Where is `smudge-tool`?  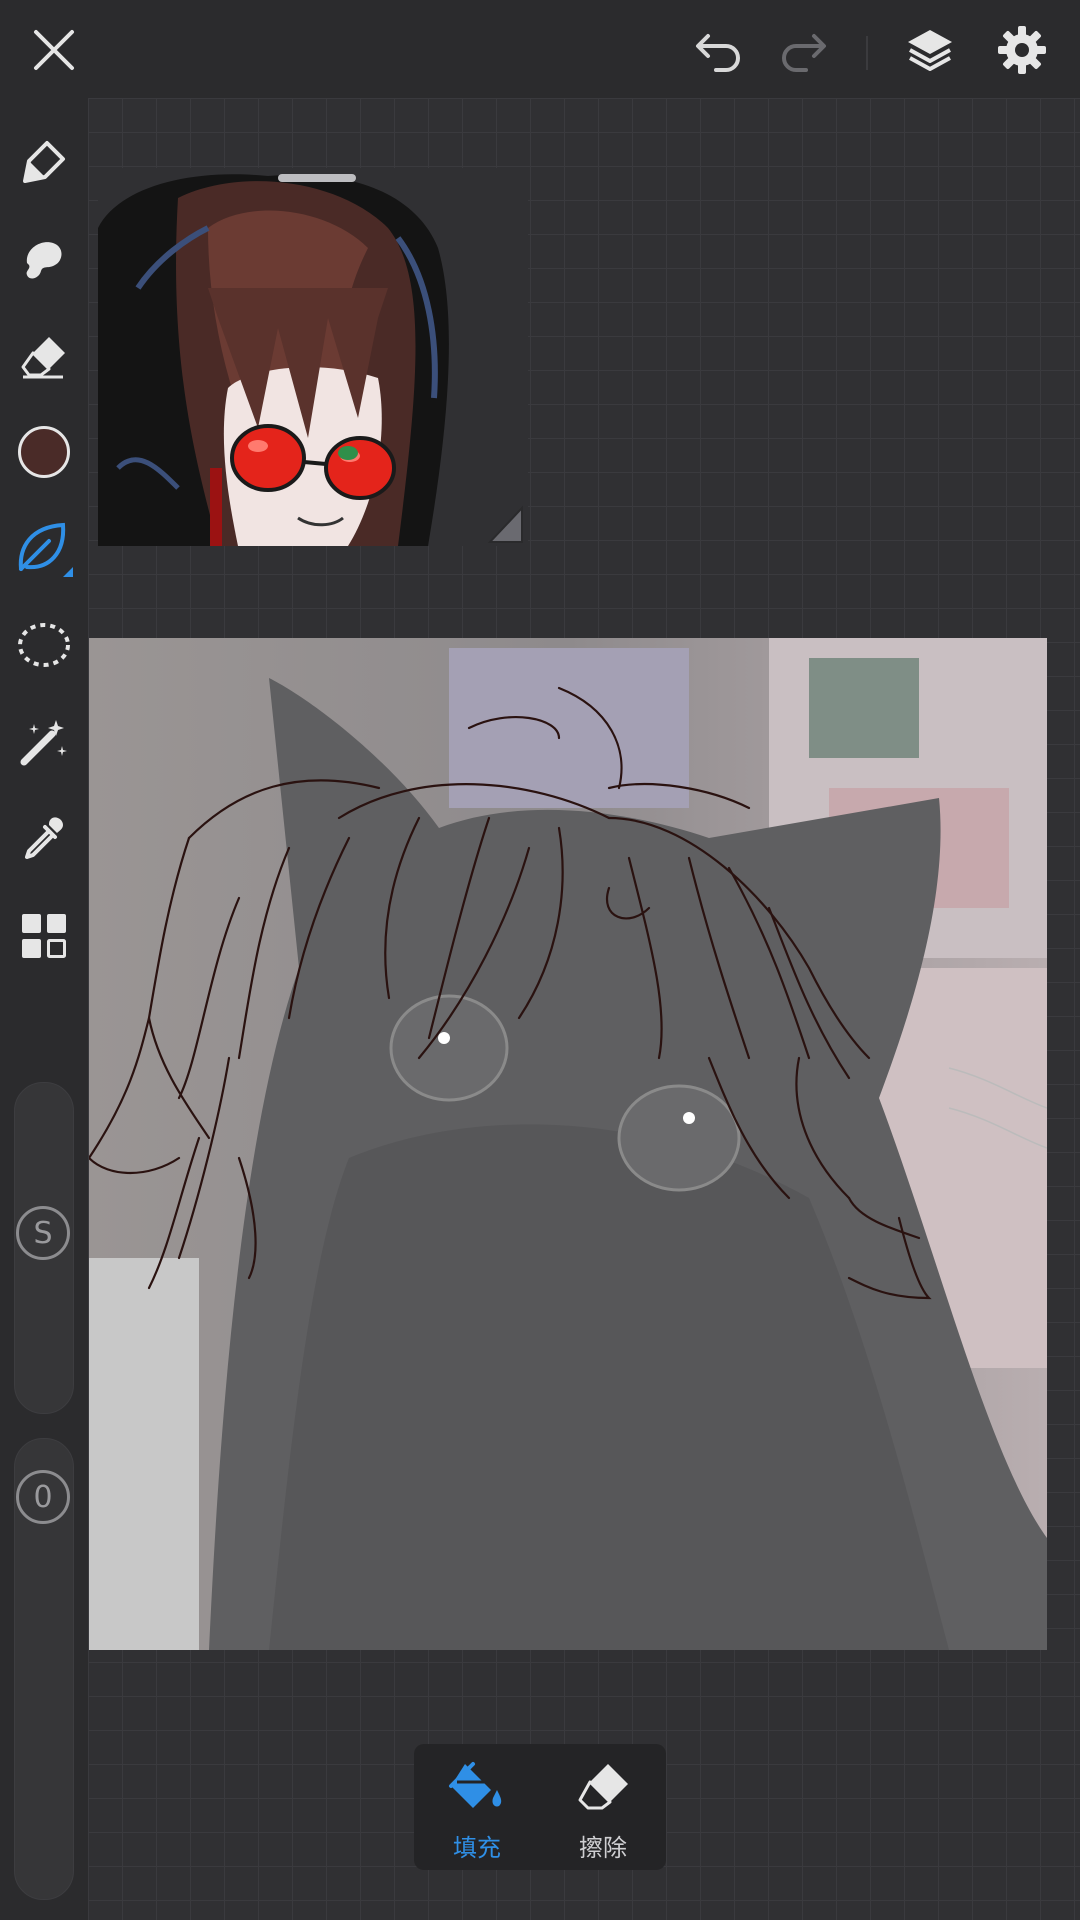
smudge-tool is located at coordinates (44, 260).